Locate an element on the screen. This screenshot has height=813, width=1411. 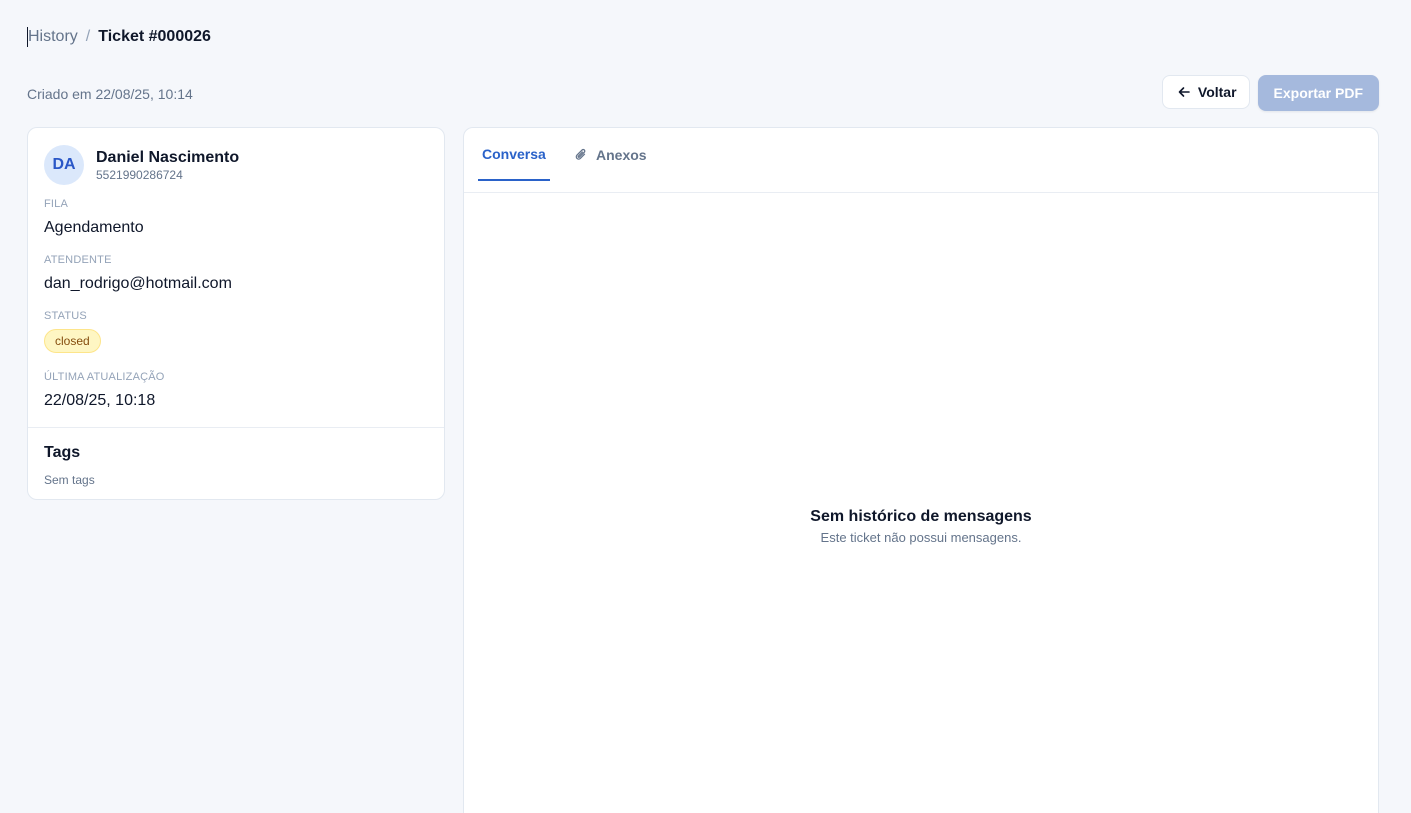
tab-bar: Conversa Anexos is located at coordinates (921, 160).